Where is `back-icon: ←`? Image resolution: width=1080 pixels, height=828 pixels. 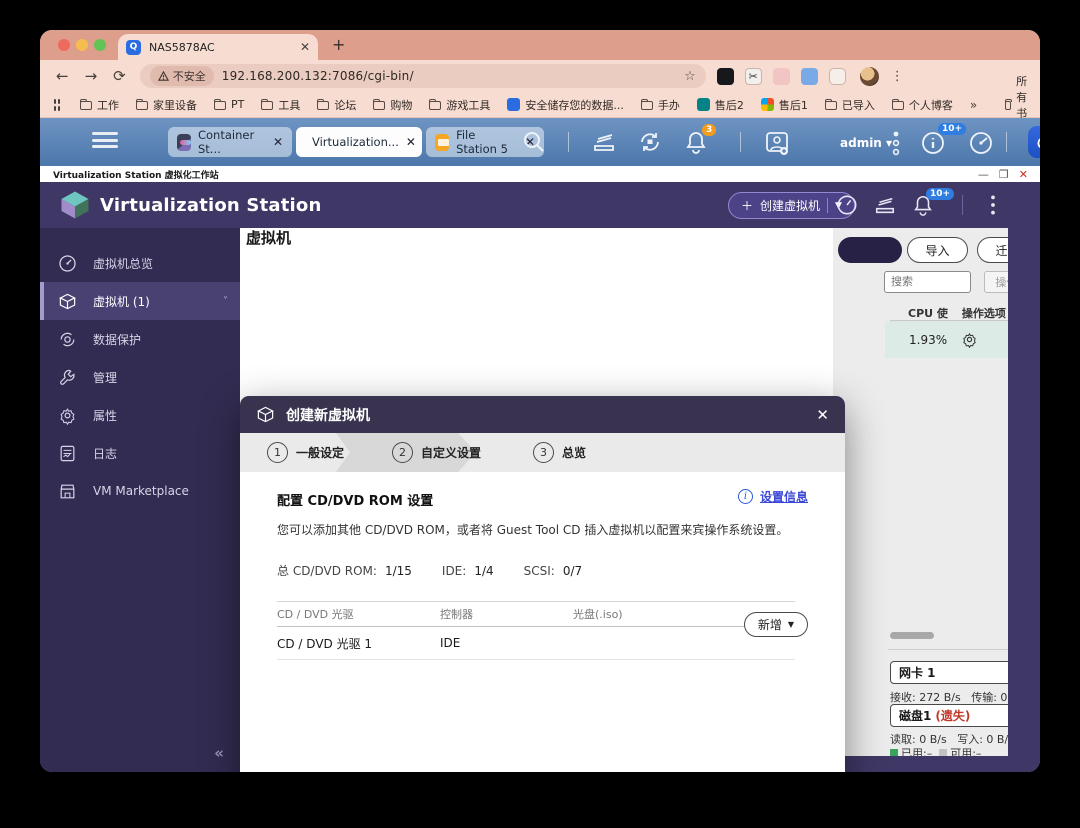
back-icon: ← is located at coordinates (62, 76).